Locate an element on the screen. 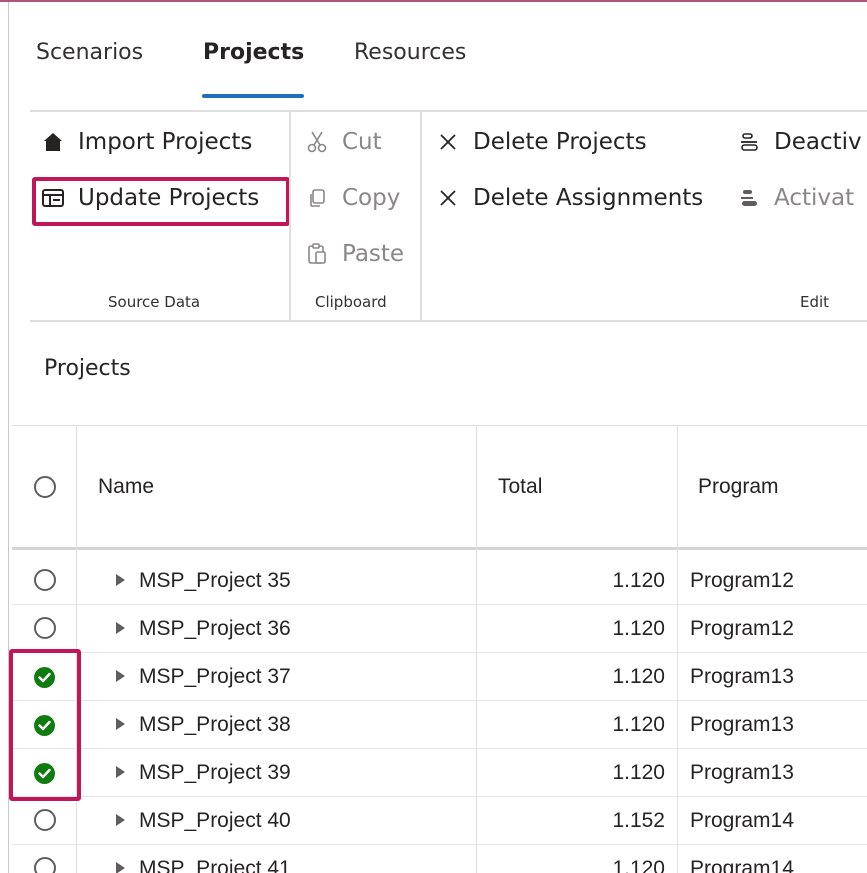  activate-icon is located at coordinates (749, 198).